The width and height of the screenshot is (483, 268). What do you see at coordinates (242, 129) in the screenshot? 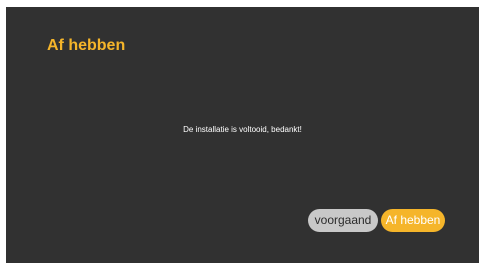
I see `completion-message: De installatie is voltooid, bedankt!` at bounding box center [242, 129].